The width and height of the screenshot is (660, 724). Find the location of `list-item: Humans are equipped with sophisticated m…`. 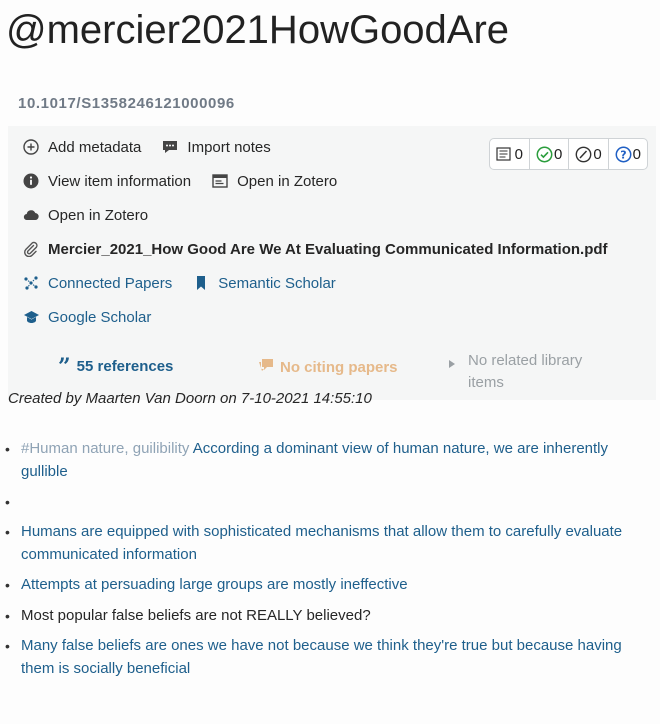

list-item: Humans are equipped with sophisticated m… is located at coordinates (323, 543).